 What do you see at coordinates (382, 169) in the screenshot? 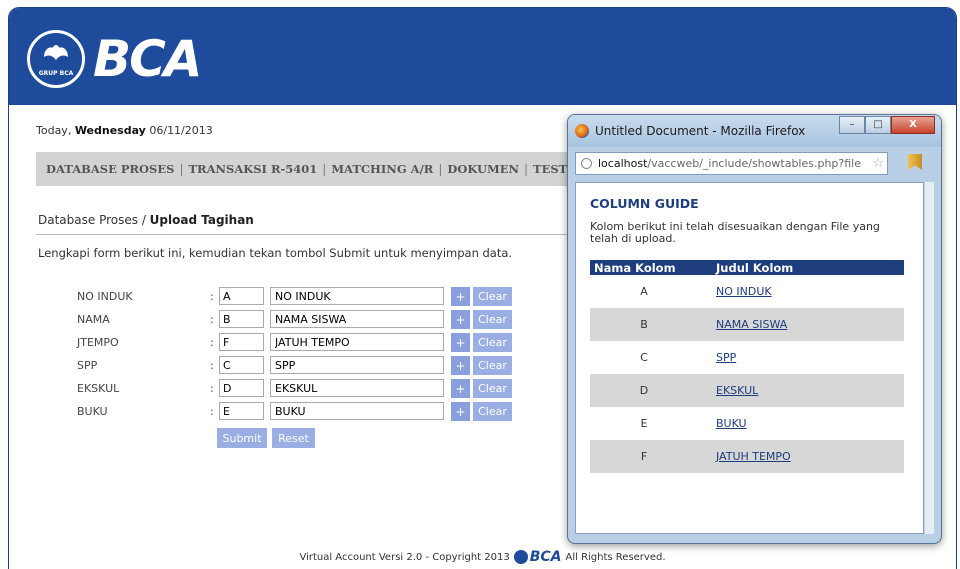
I see `menu-item-matching: MATCHING A/R` at bounding box center [382, 169].